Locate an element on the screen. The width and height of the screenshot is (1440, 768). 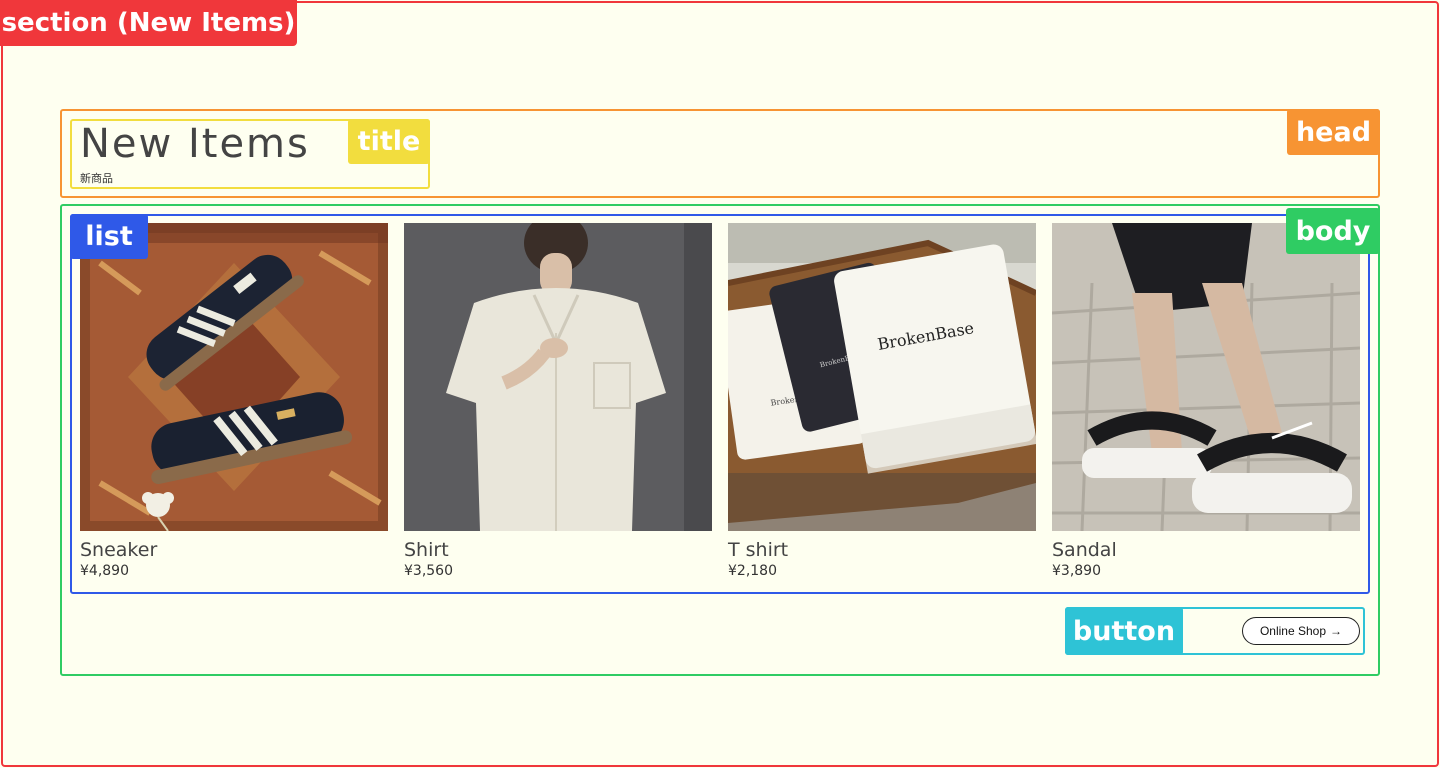
product-name: Sandal is located at coordinates (1206, 550).